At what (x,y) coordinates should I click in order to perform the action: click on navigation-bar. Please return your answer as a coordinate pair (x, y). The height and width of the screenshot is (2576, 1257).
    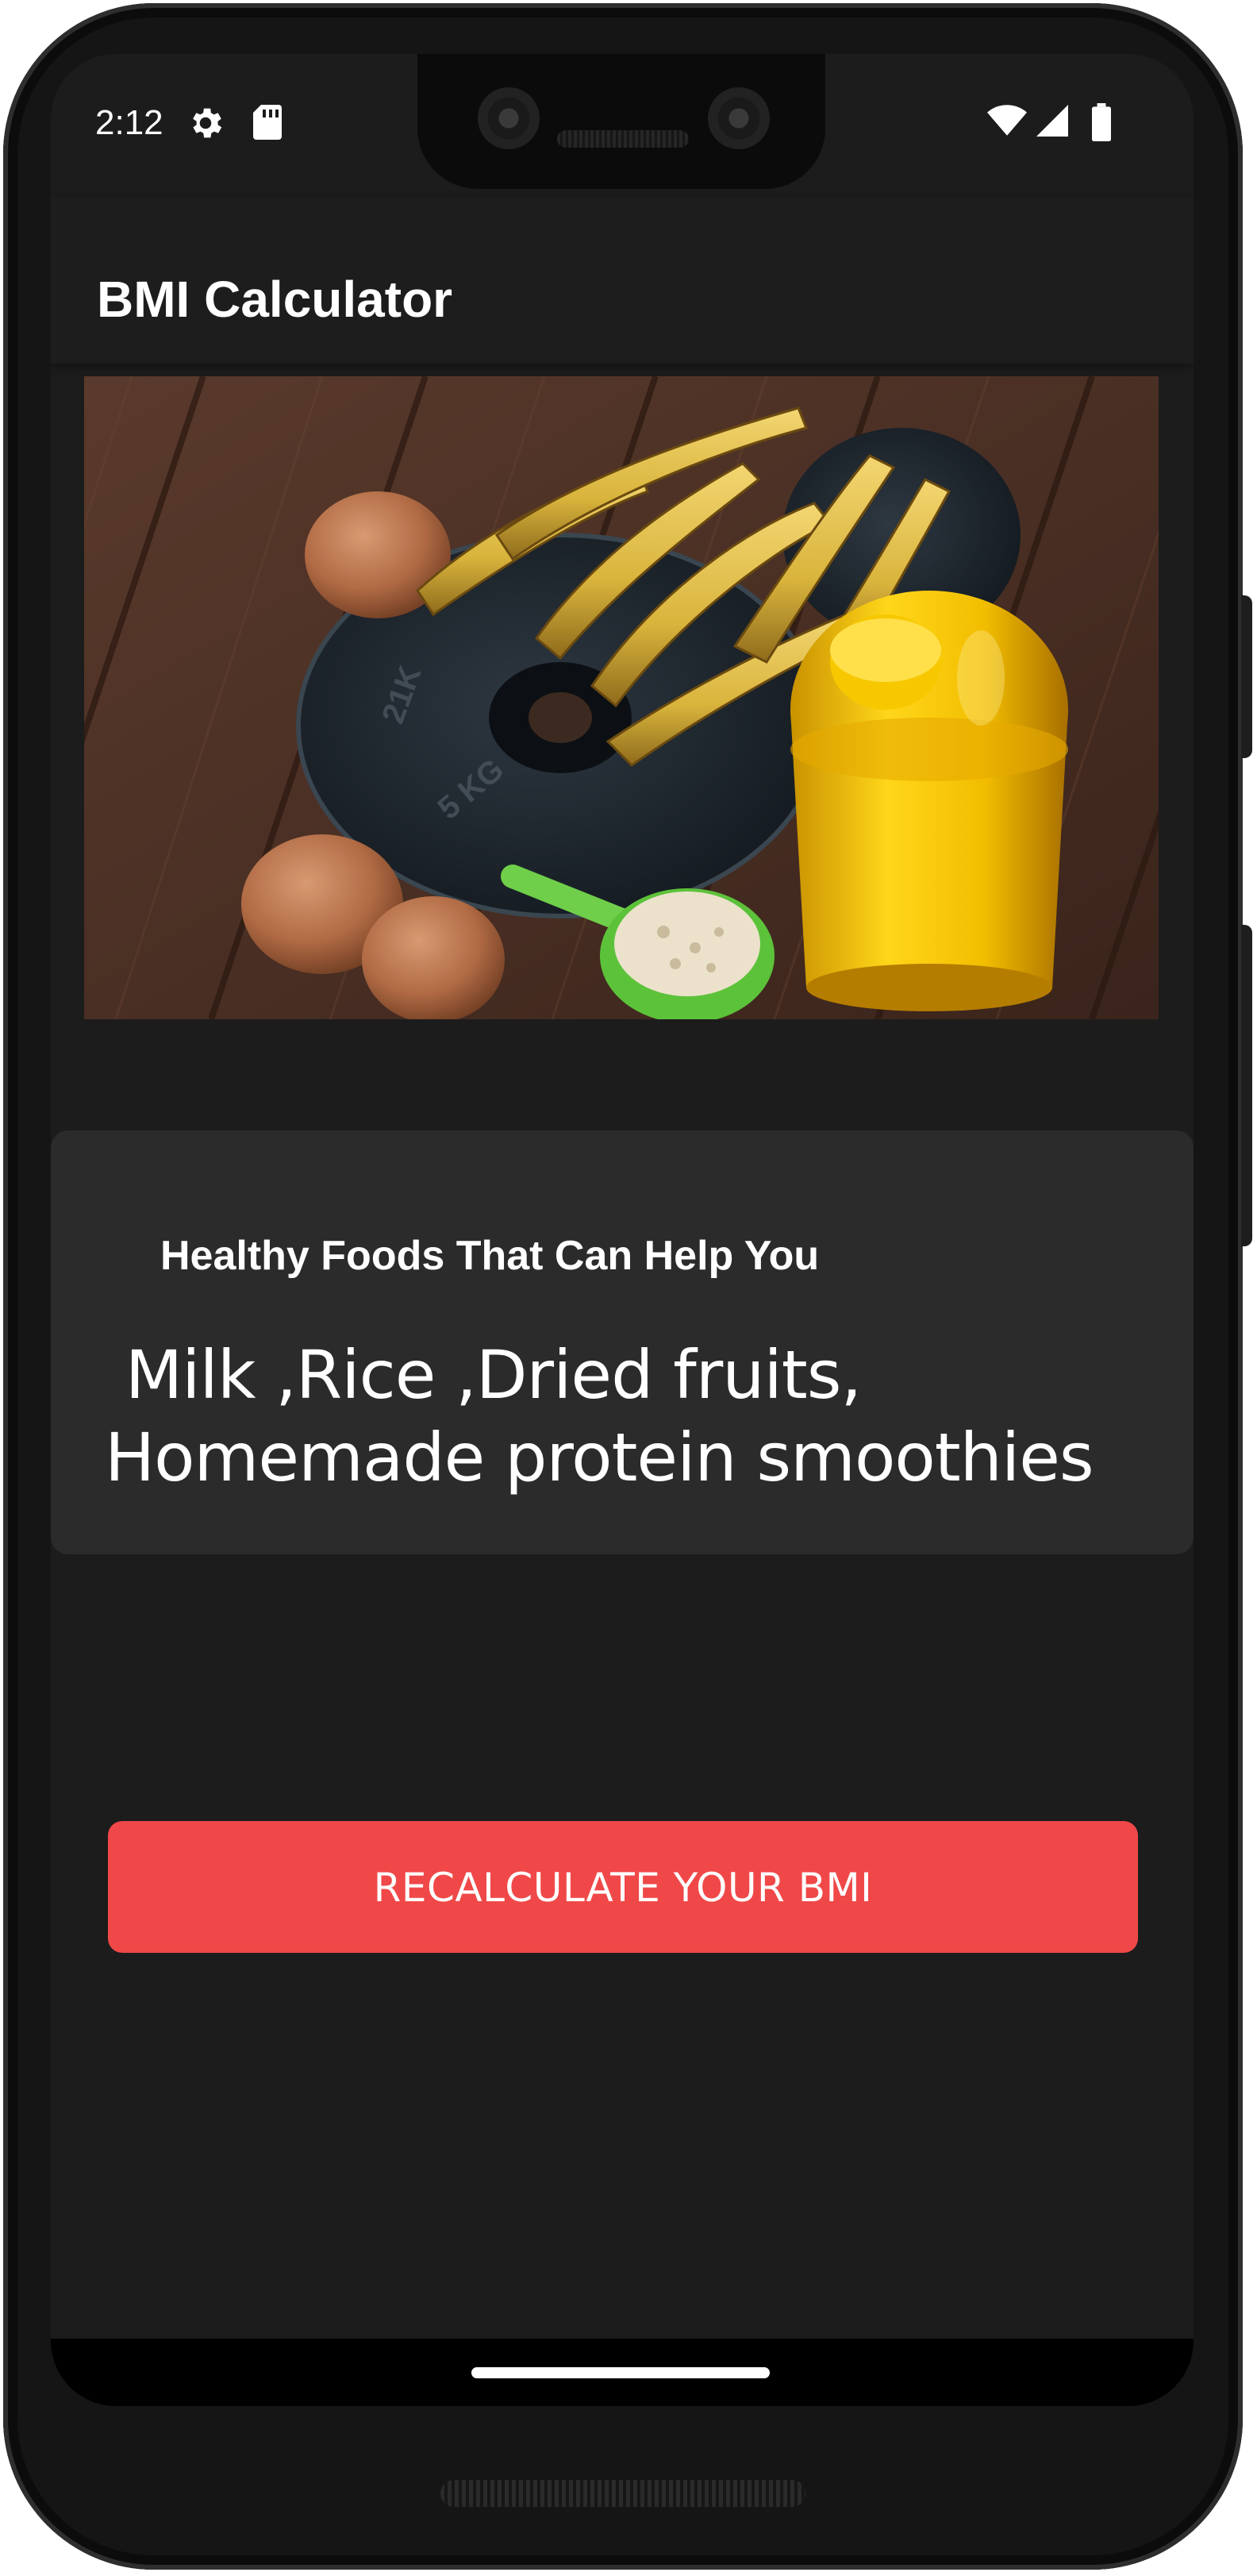
    Looking at the image, I should click on (622, 2372).